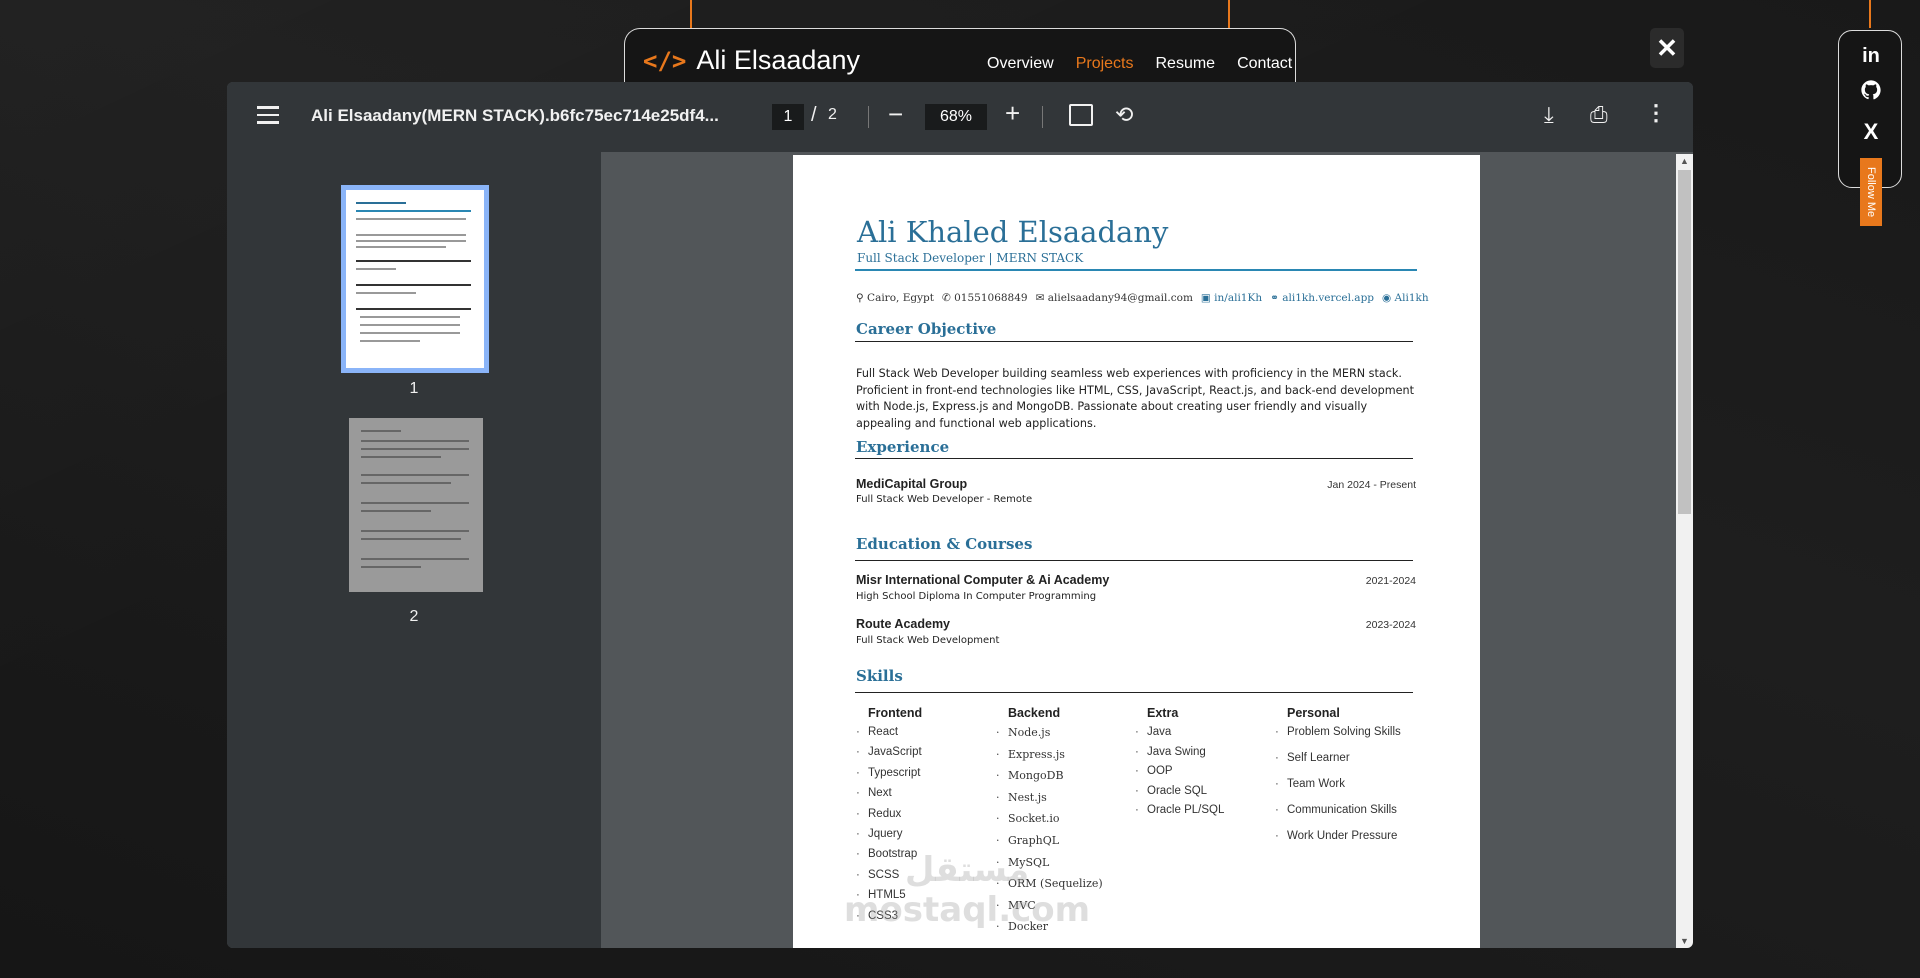 The image size is (1920, 978). I want to click on education-date: 2021-2024, so click(1390, 581).